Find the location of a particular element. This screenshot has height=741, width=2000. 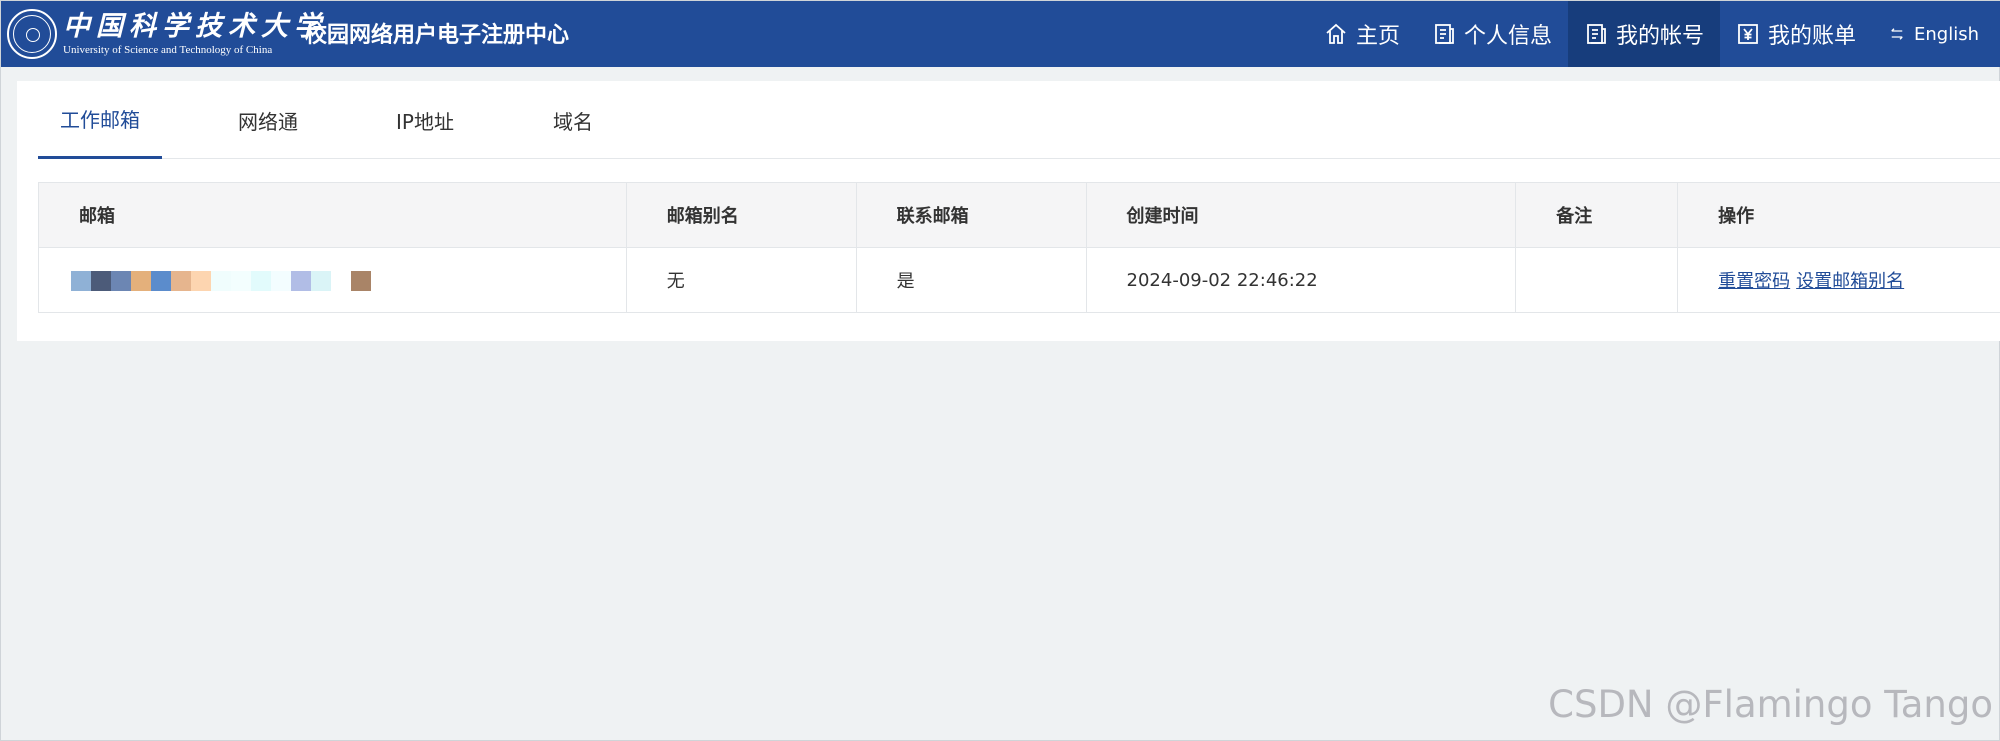

nav-profile: 个人信息 is located at coordinates (1492, 34).